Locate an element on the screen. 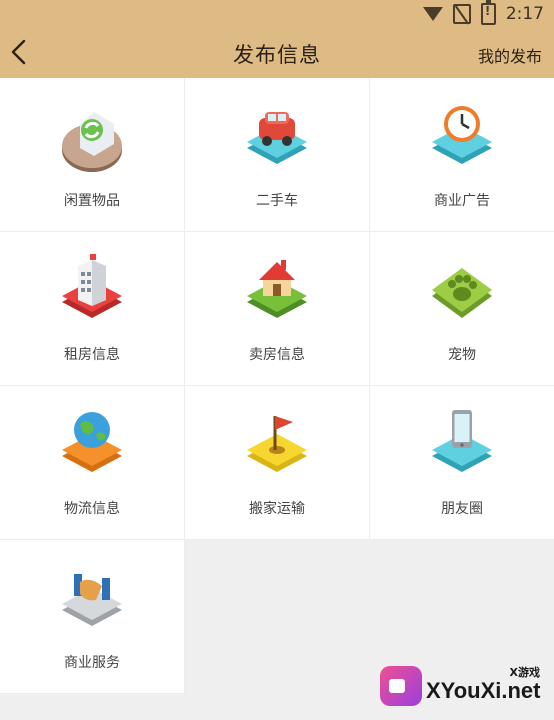 The image size is (554, 720). globe-icon is located at coordinates (92, 446).